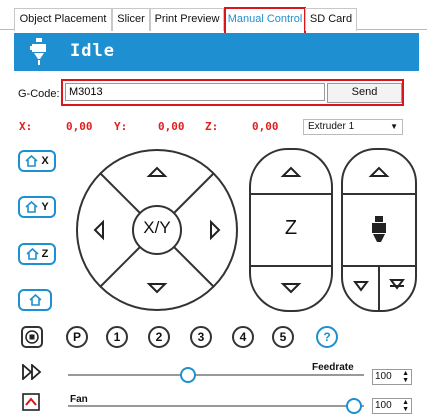 The image size is (427, 414). I want to click on feedrate-slider-track, so click(216, 375).